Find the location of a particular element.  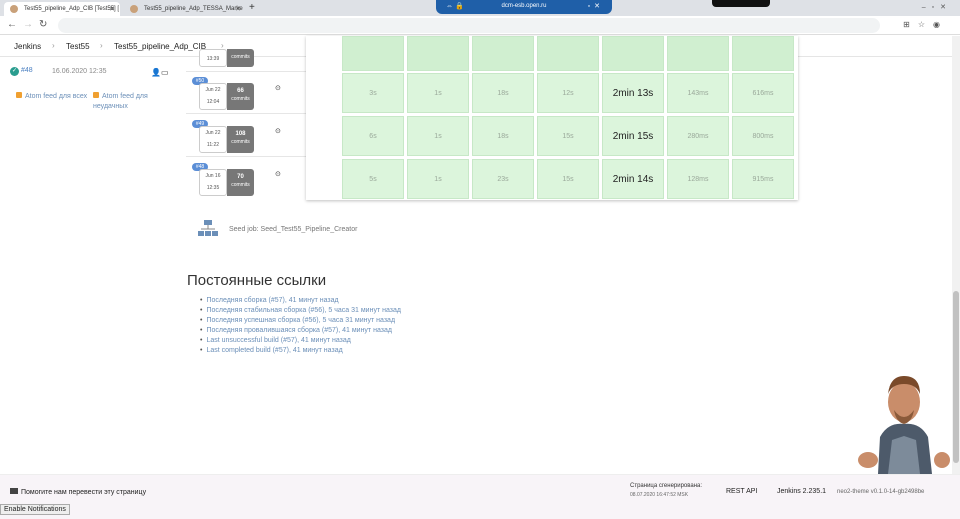

pin-icon: ⇔ 🔒 is located at coordinates (455, 6).